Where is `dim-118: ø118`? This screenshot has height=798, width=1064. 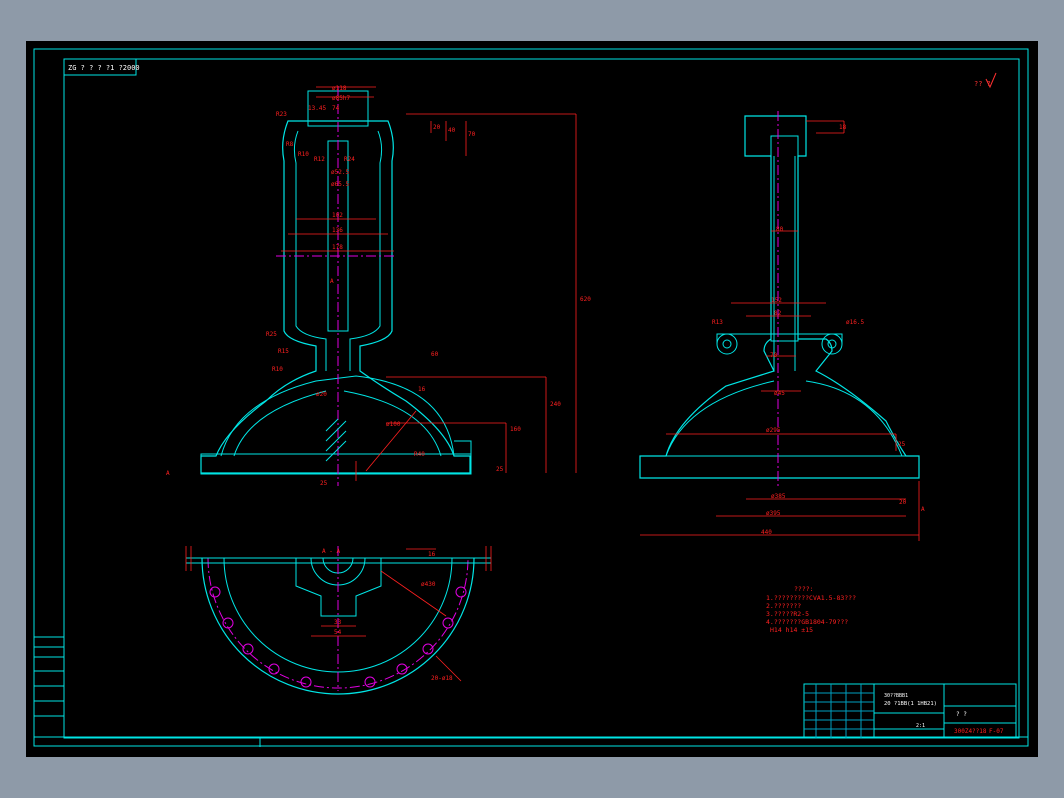 dim-118: ø118 is located at coordinates (339, 88).